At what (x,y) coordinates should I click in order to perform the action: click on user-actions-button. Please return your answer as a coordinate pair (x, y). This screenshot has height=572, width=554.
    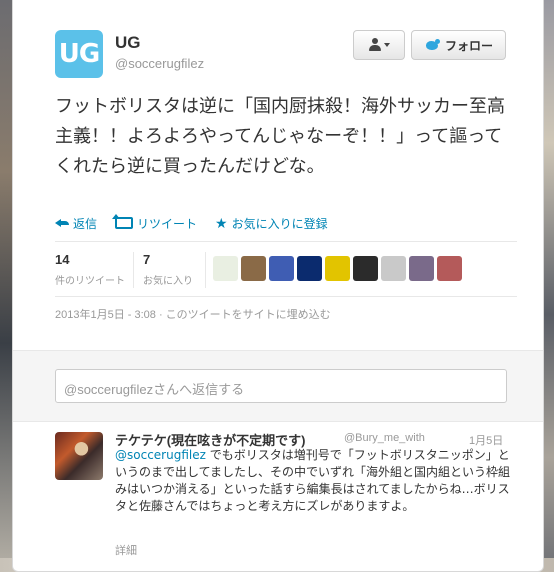
    Looking at the image, I should click on (379, 45).